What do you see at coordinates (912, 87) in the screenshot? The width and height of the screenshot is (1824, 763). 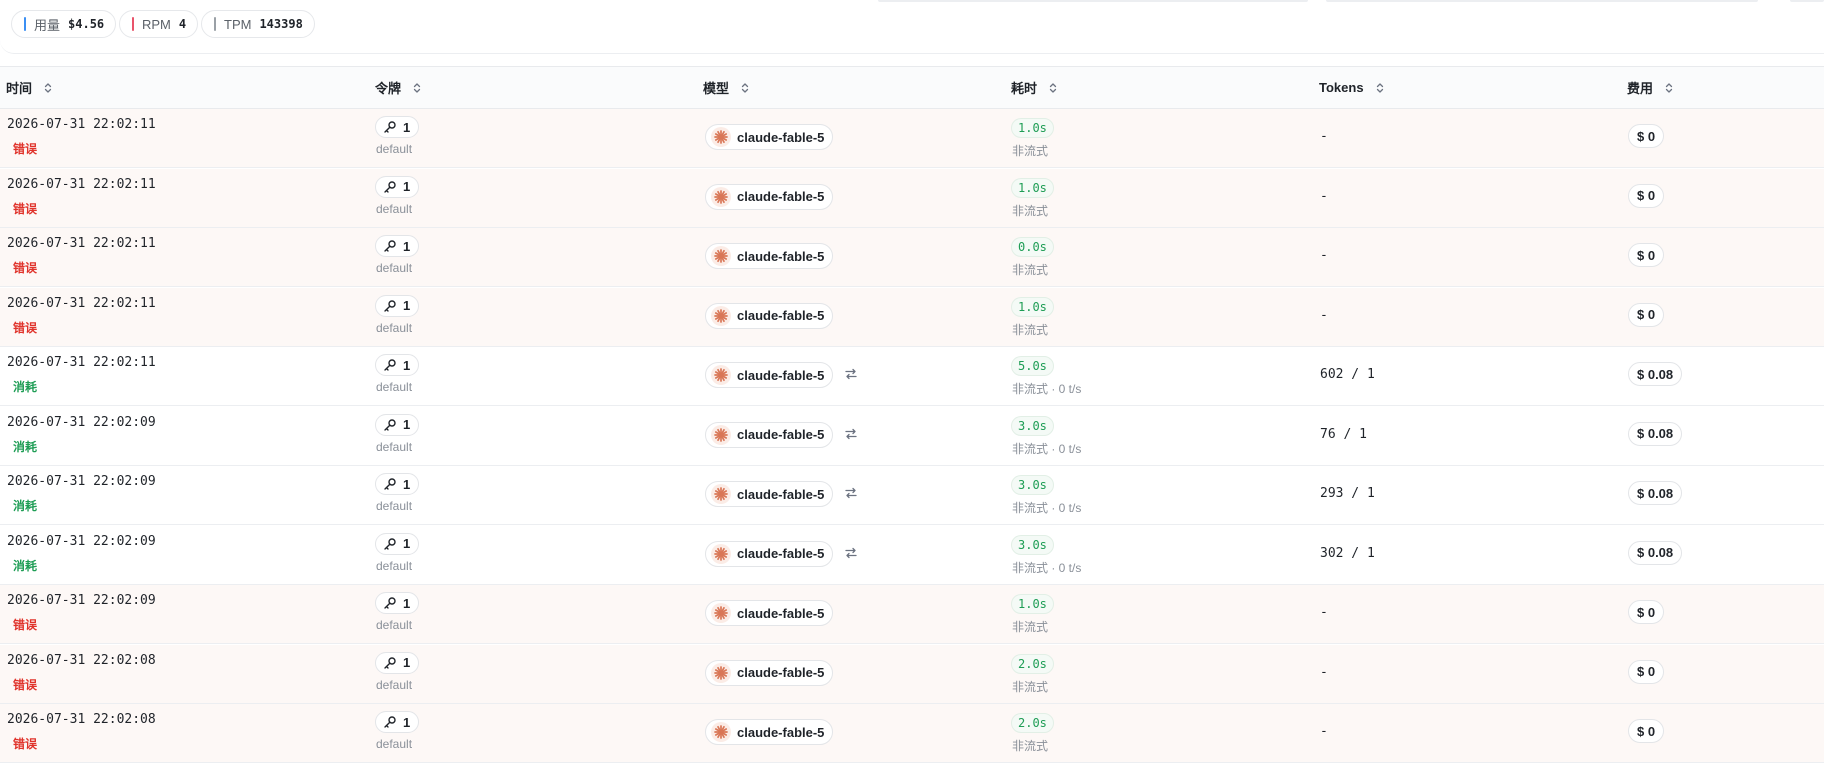 I see `table-header: 时间 令牌 模型 耗时 Tokens 费用` at bounding box center [912, 87].